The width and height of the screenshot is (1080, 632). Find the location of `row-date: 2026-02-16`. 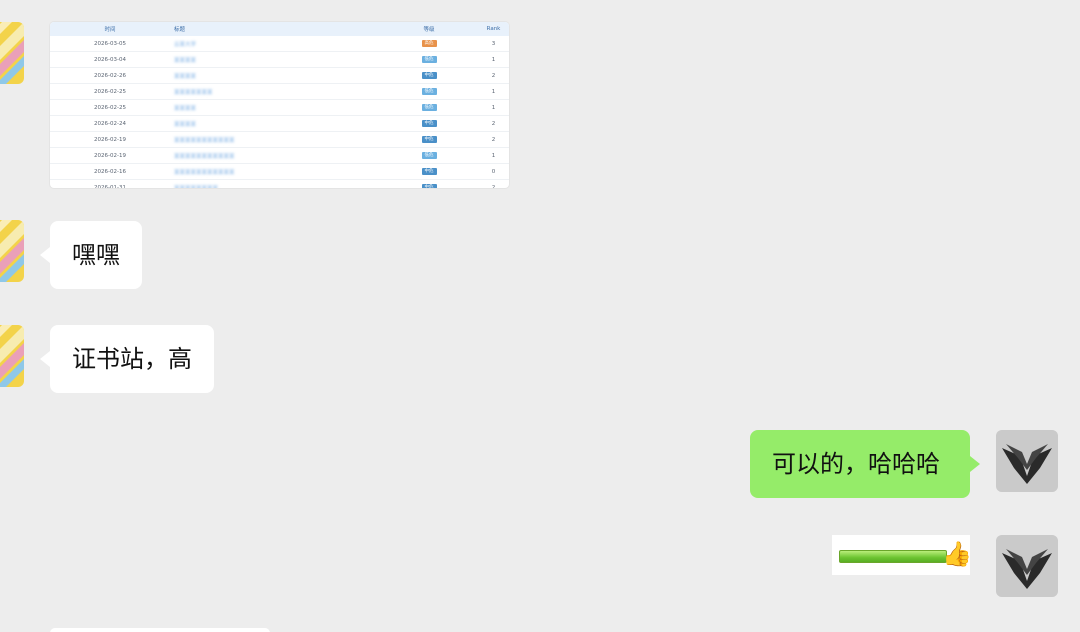

row-date: 2026-02-16 is located at coordinates (110, 171).